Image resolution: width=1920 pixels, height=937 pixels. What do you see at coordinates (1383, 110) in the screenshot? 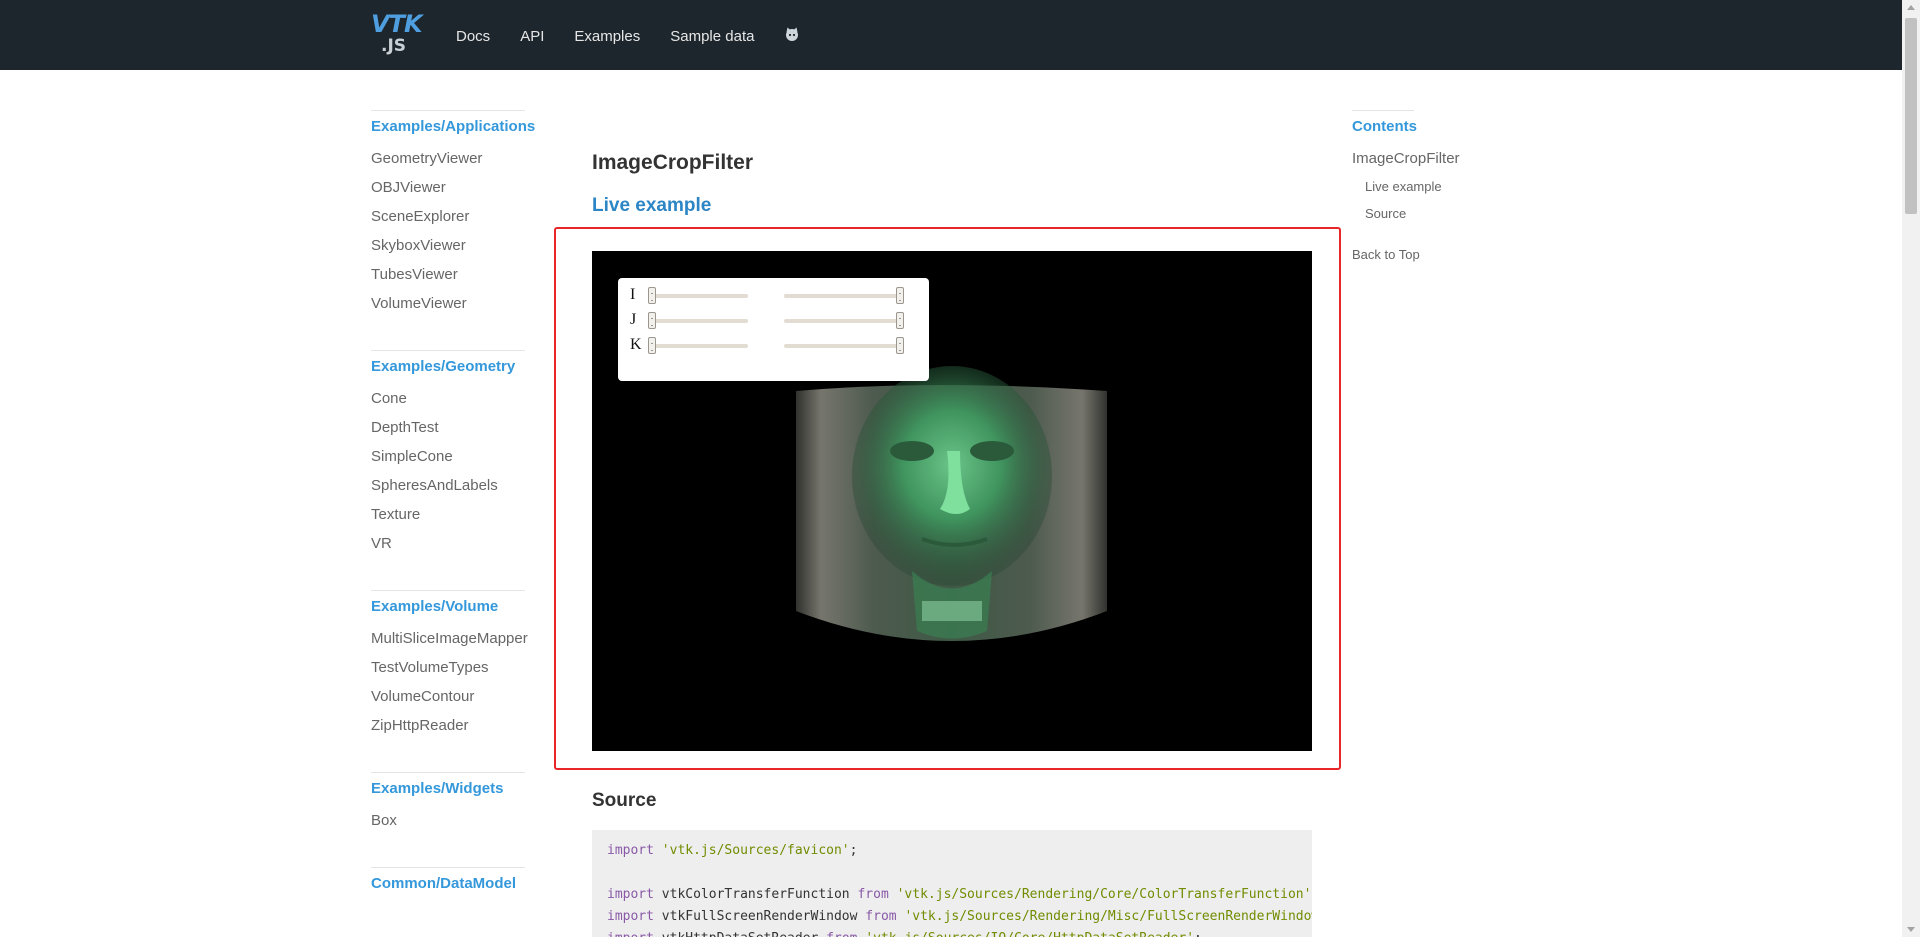
I see `toc-divider` at bounding box center [1383, 110].